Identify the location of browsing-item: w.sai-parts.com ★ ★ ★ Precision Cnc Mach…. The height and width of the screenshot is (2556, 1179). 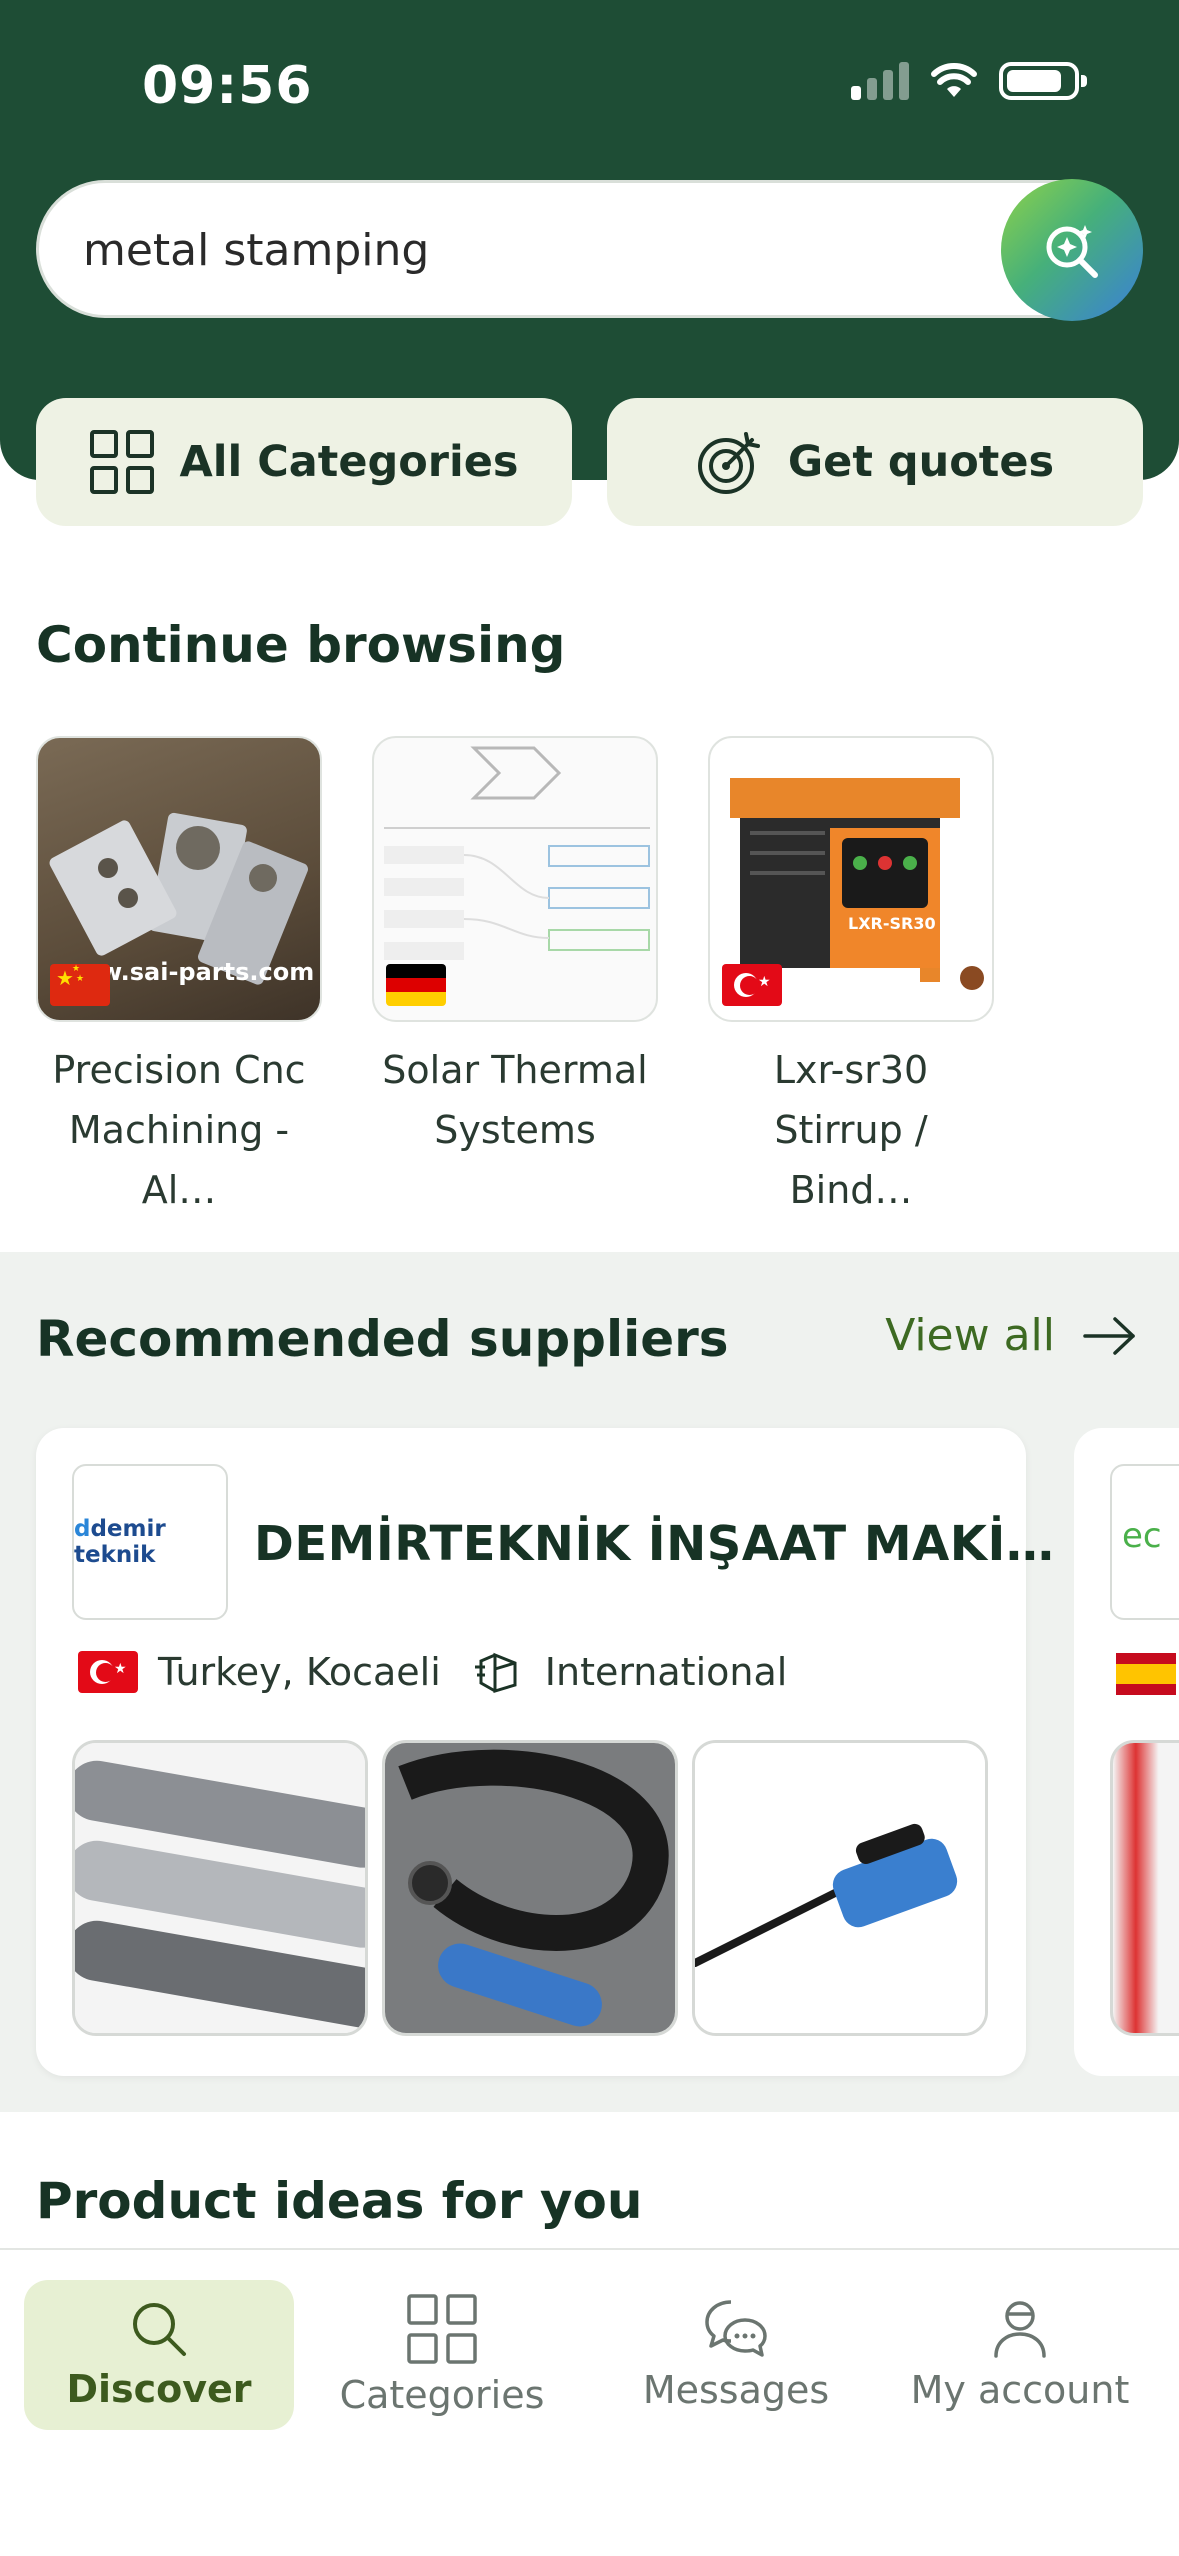
(179, 978).